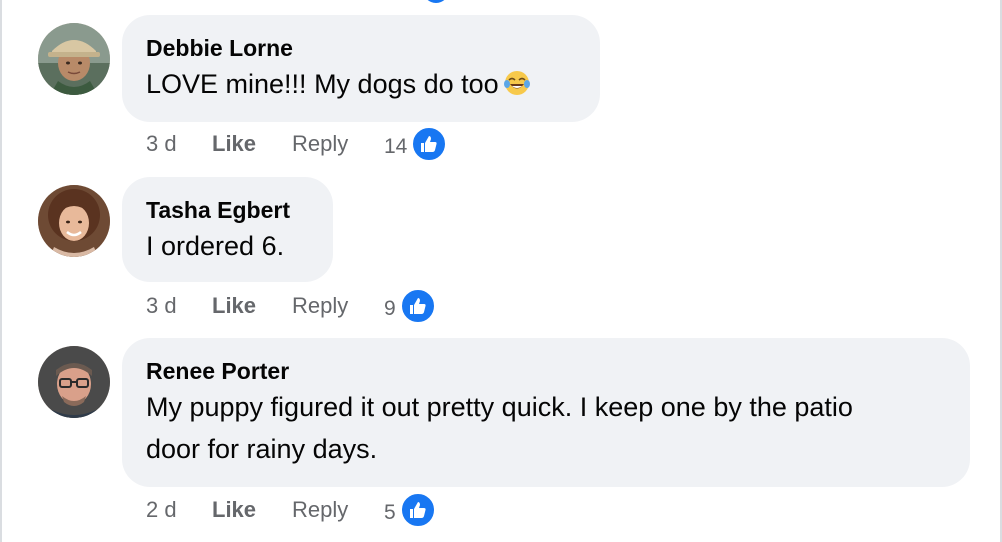  What do you see at coordinates (215, 246) in the screenshot?
I see `comment-text: I ordered 6.` at bounding box center [215, 246].